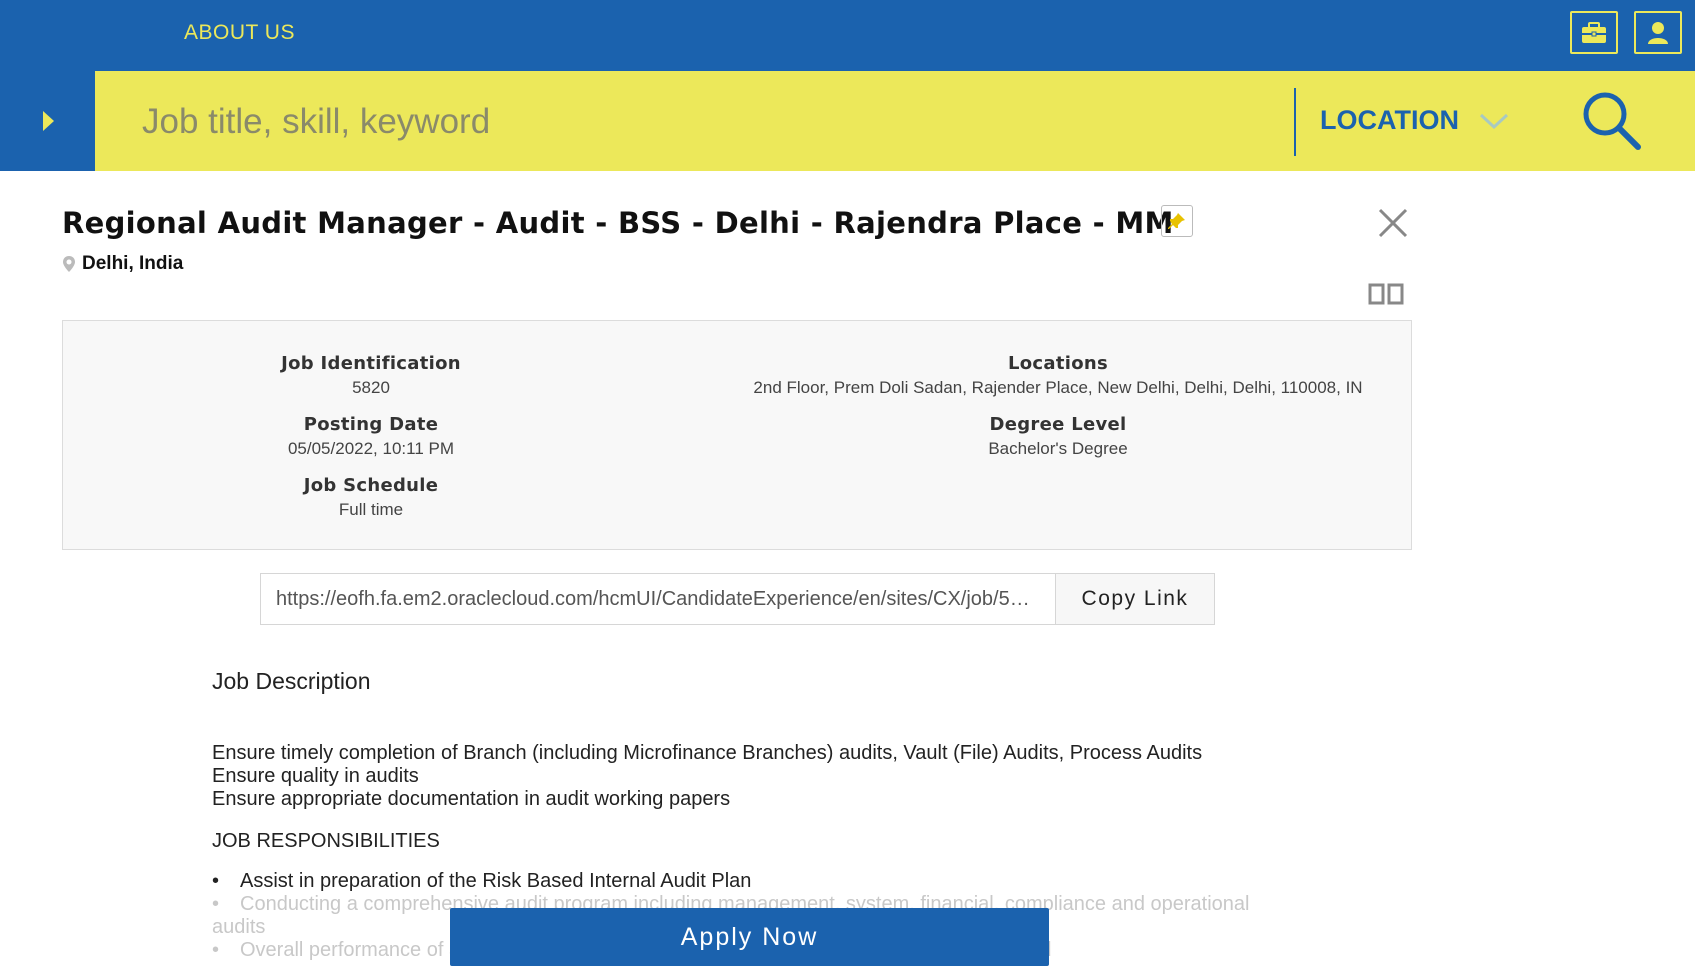  Describe the element at coordinates (371, 436) in the screenshot. I see `posting-date: Posting Date 05/05/2022, 10:11 PM` at that location.